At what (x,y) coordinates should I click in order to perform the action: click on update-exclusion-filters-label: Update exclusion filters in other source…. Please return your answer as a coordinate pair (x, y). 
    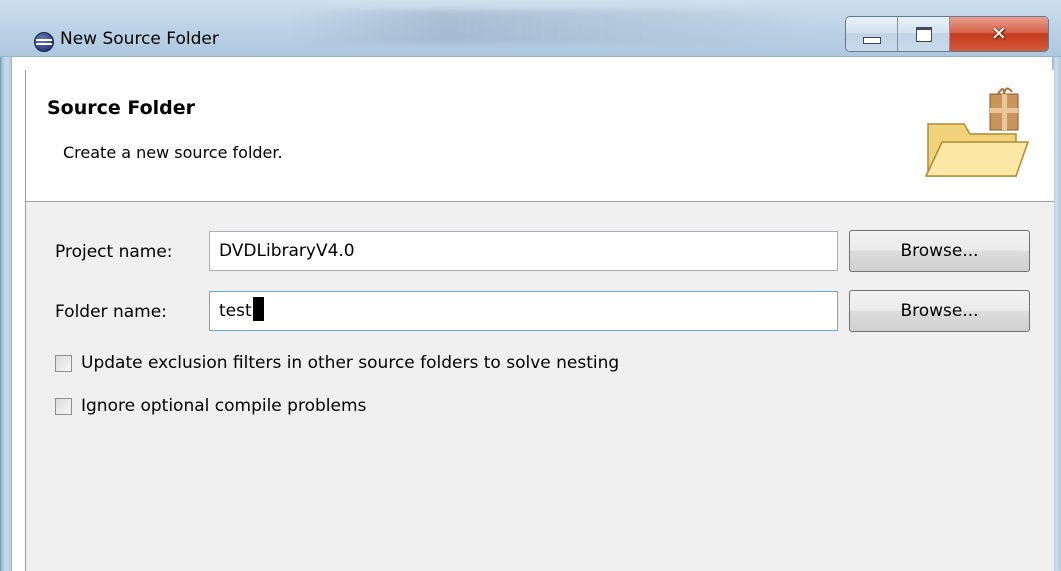
    Looking at the image, I should click on (350, 363).